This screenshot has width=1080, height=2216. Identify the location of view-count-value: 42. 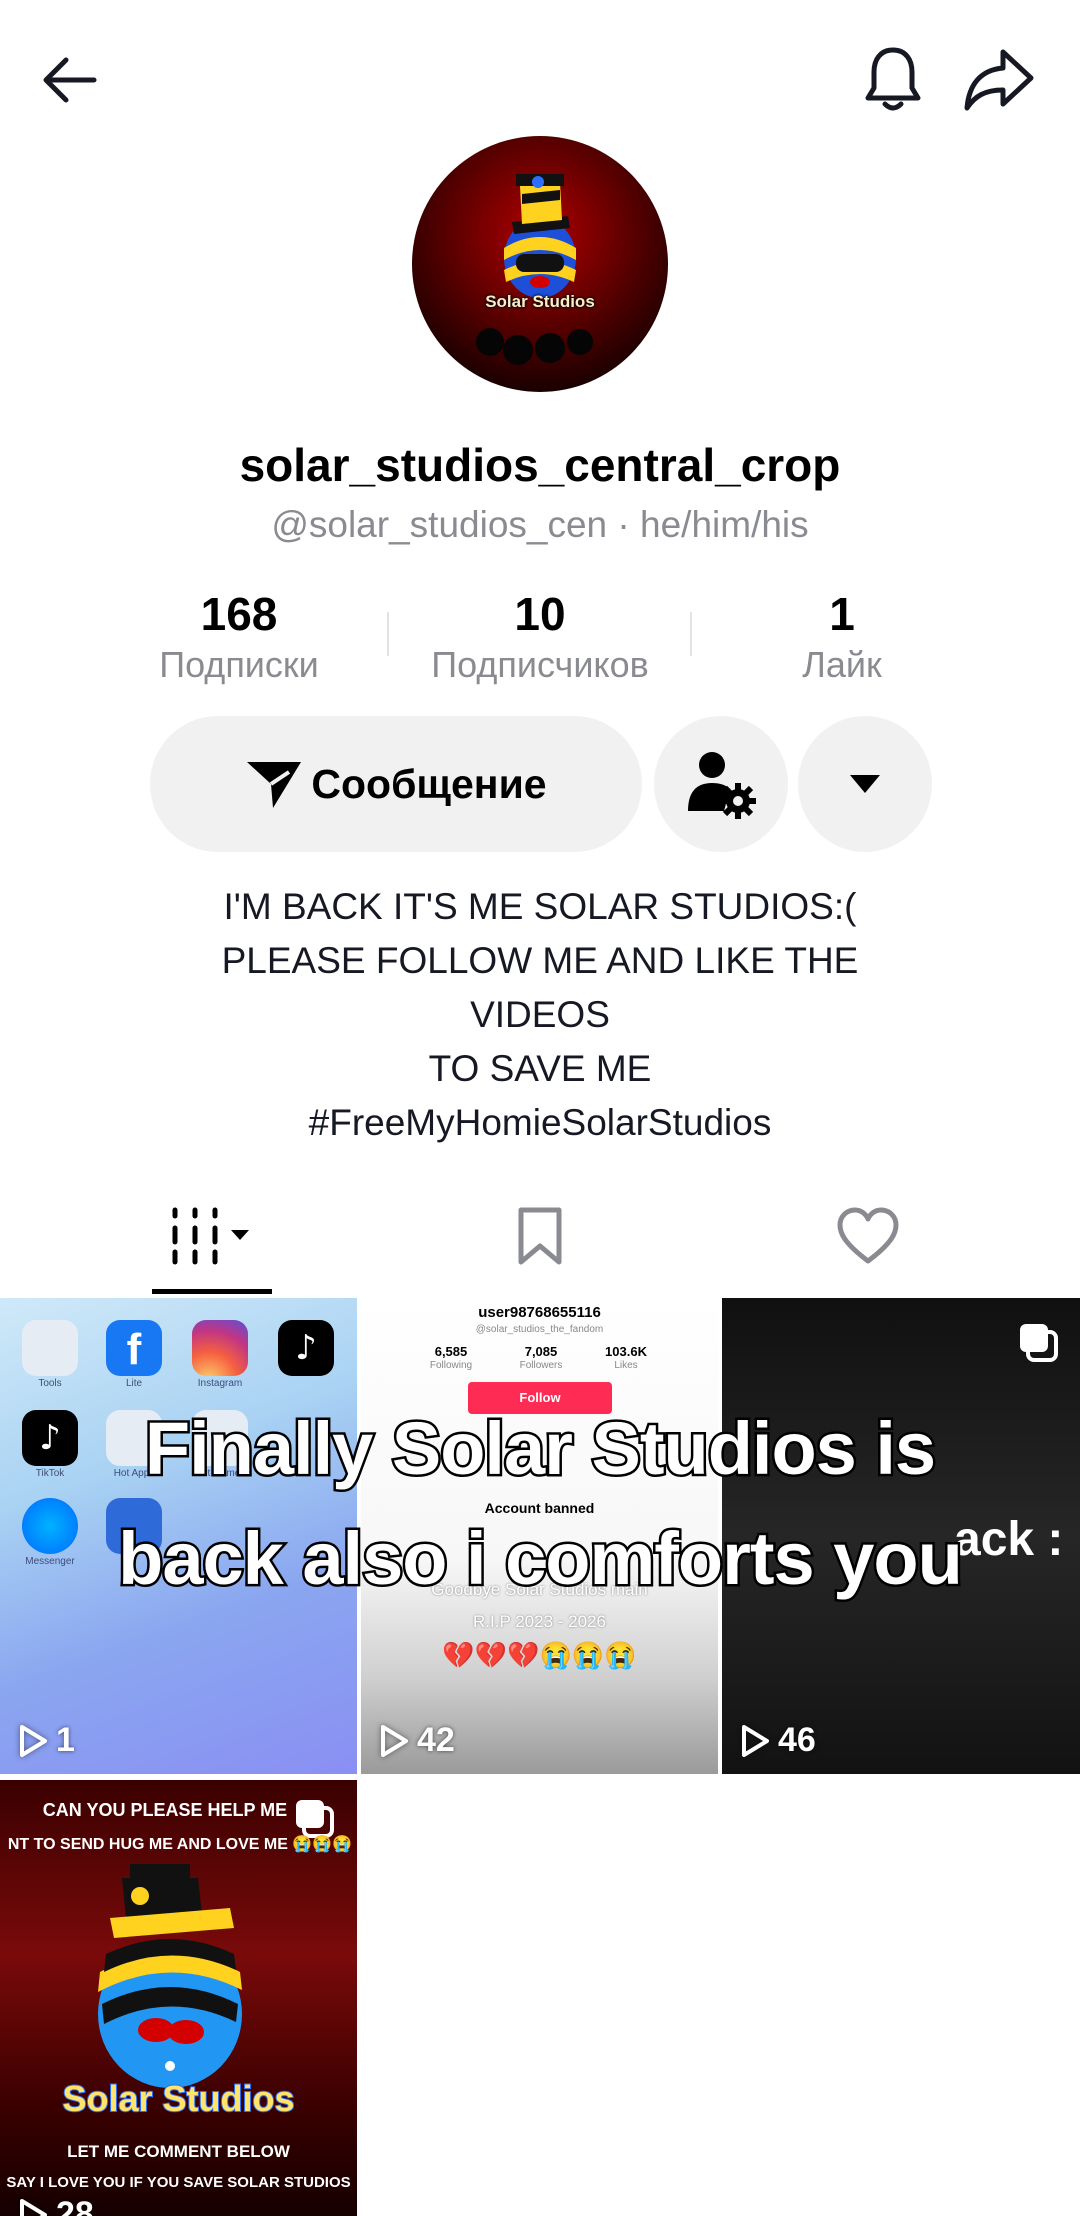
(436, 1740).